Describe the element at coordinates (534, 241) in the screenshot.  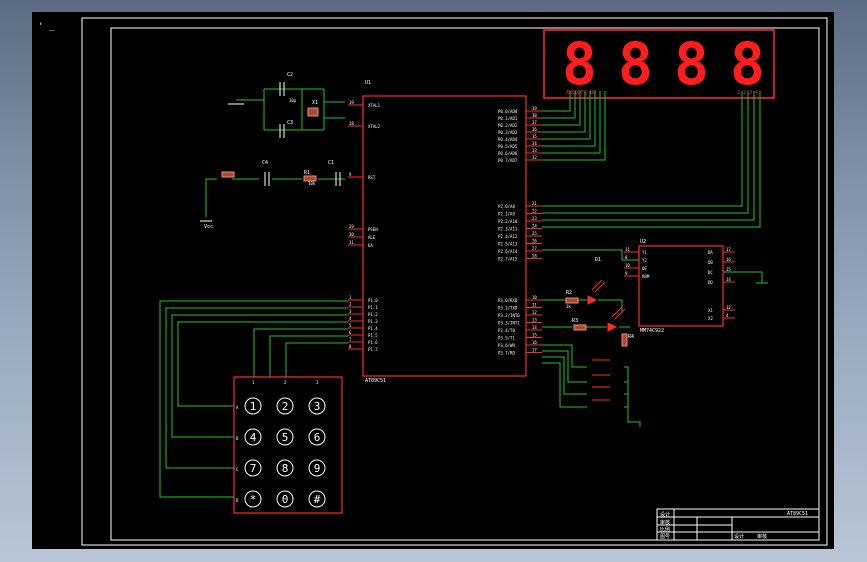
I see `mcu-pin-num: 26` at that location.